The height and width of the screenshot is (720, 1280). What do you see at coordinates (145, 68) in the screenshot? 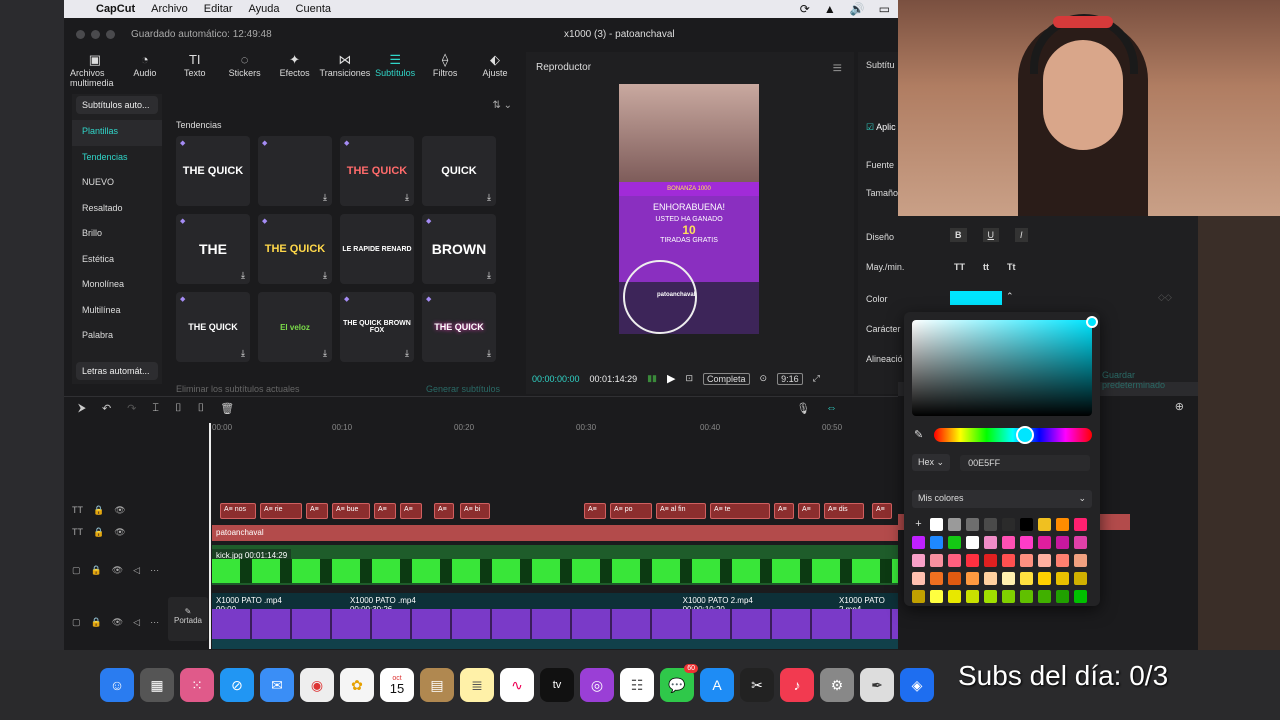
I see `tool-audio: ◔ Audio` at bounding box center [145, 68].